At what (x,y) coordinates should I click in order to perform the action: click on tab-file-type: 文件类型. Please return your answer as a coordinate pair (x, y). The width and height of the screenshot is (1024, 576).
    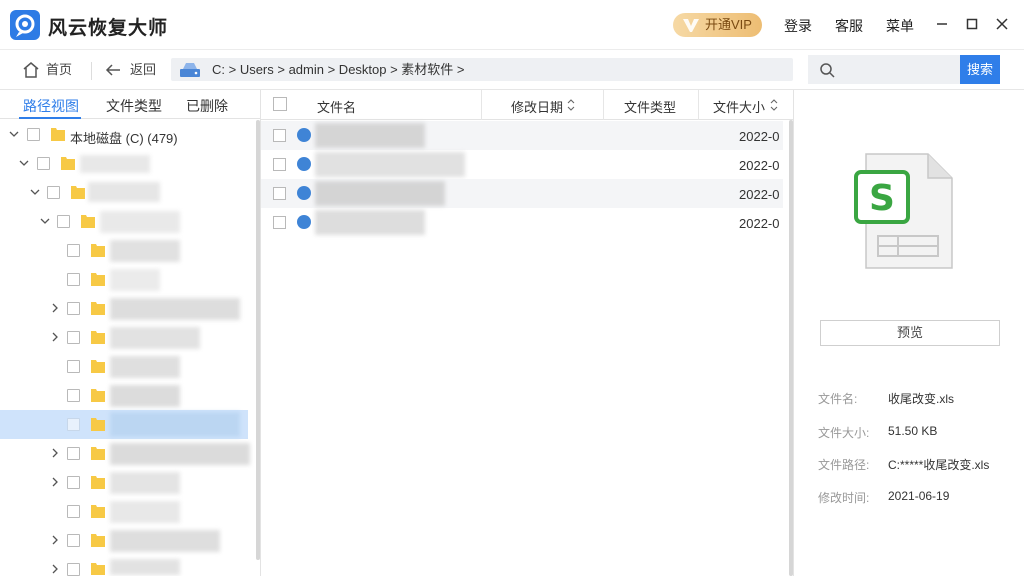
    Looking at the image, I should click on (134, 106).